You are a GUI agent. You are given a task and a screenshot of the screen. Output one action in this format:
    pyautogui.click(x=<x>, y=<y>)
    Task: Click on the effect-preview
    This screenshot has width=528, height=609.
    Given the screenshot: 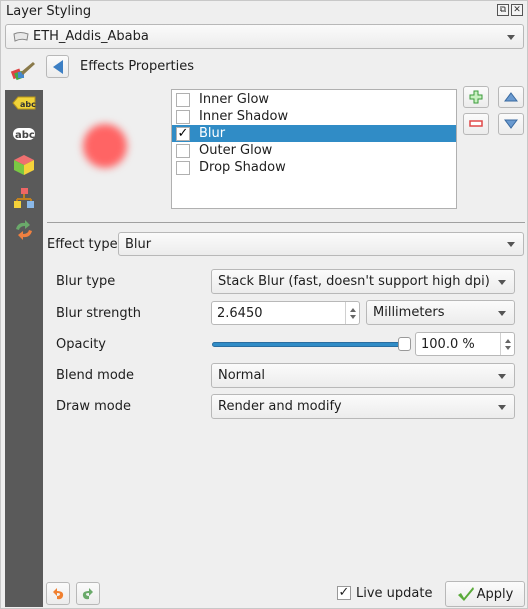 What is the action you would take?
    pyautogui.click(x=105, y=146)
    